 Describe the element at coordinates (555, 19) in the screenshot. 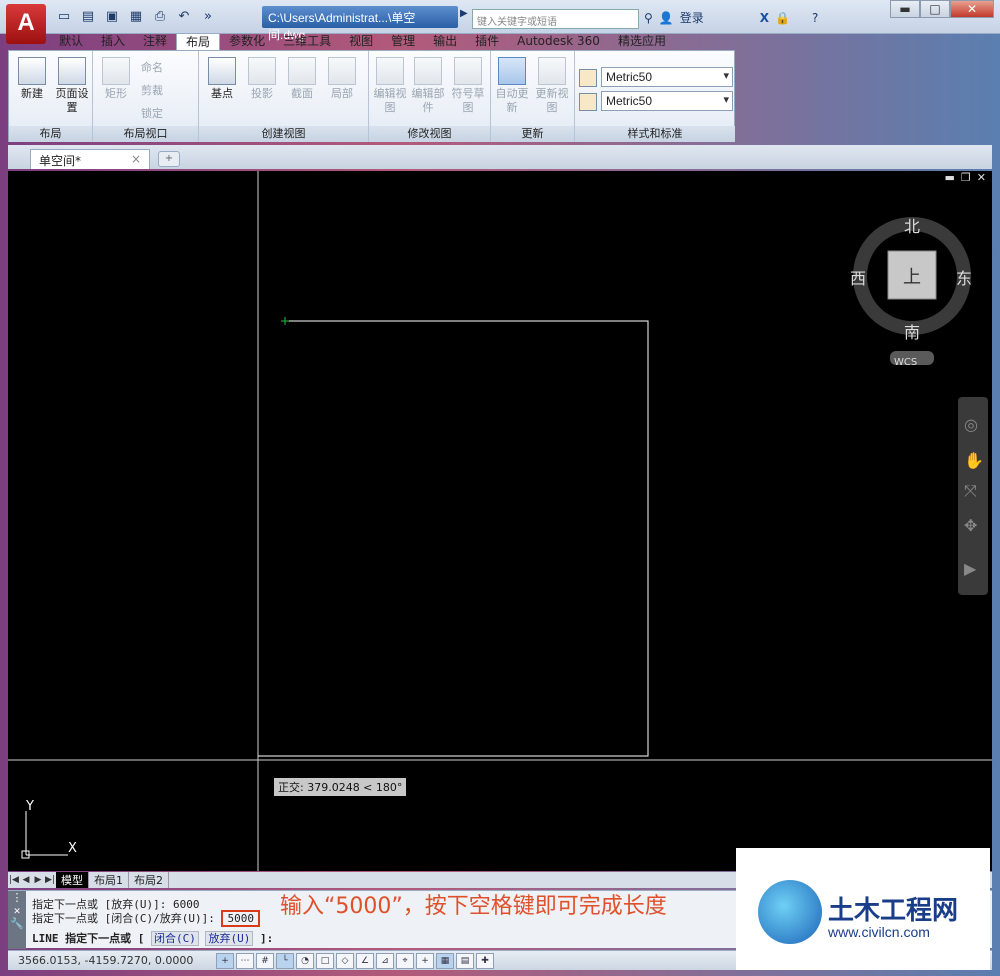

I see `search-input: 键入关键字或短语` at that location.